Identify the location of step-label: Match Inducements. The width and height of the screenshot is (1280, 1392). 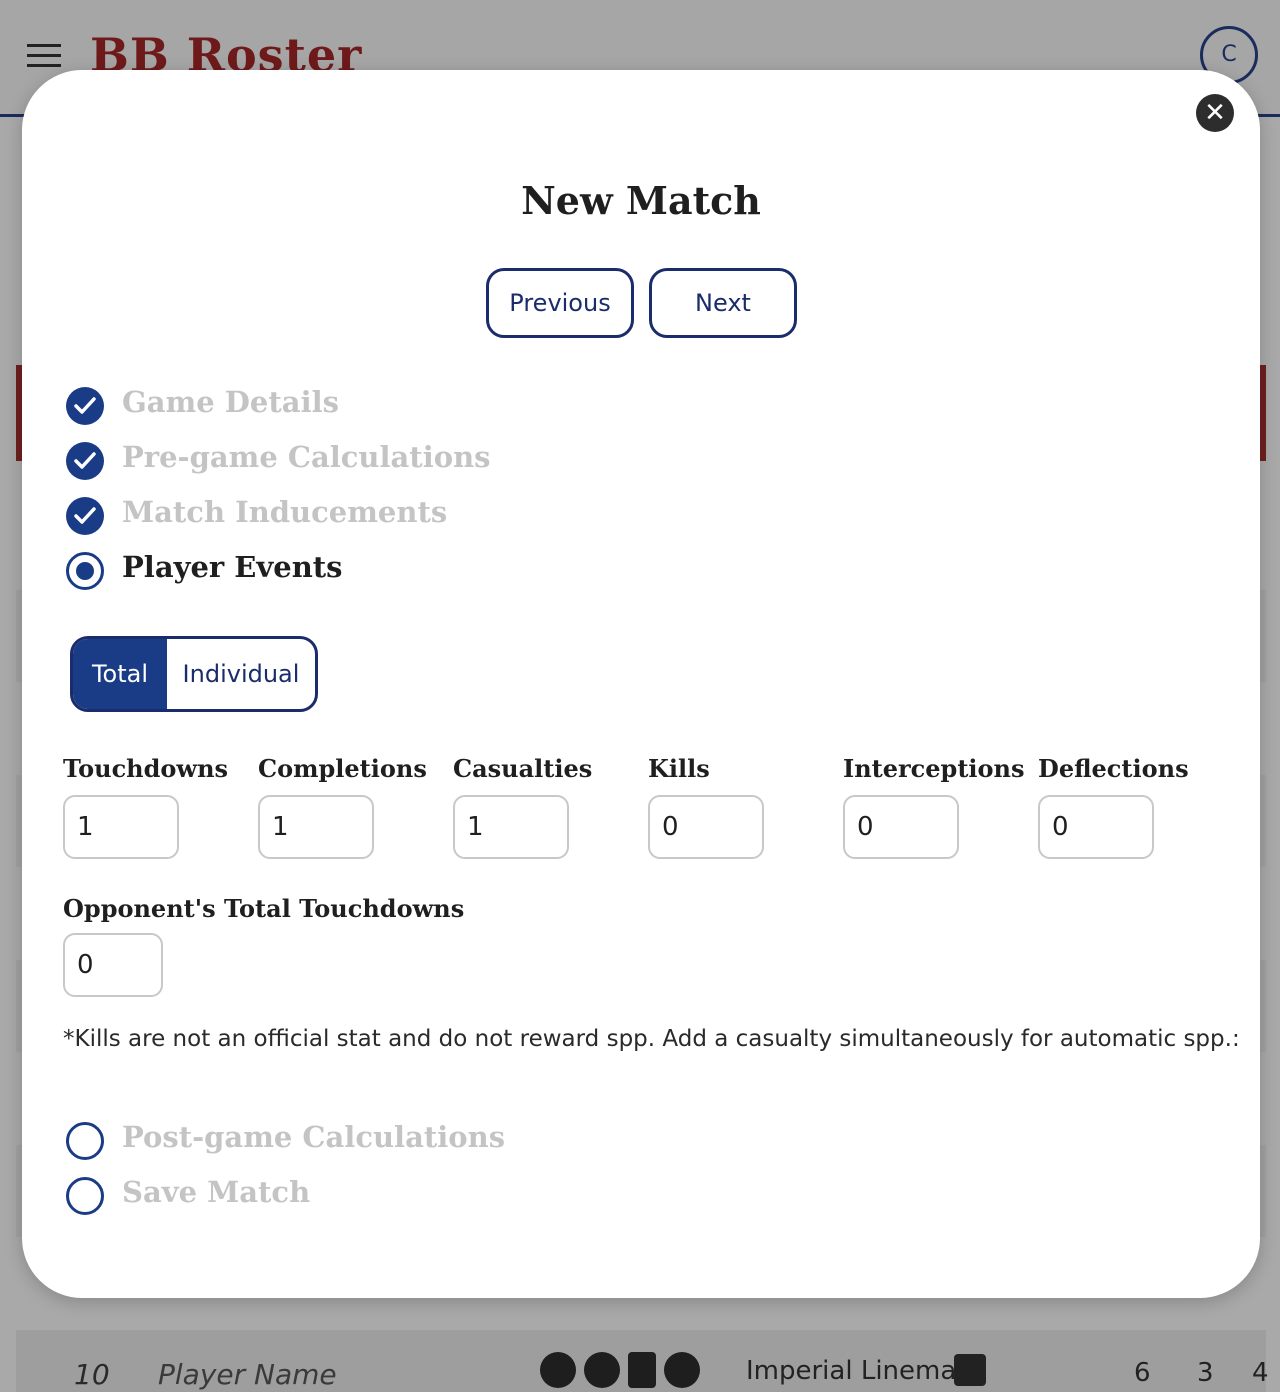
(285, 512).